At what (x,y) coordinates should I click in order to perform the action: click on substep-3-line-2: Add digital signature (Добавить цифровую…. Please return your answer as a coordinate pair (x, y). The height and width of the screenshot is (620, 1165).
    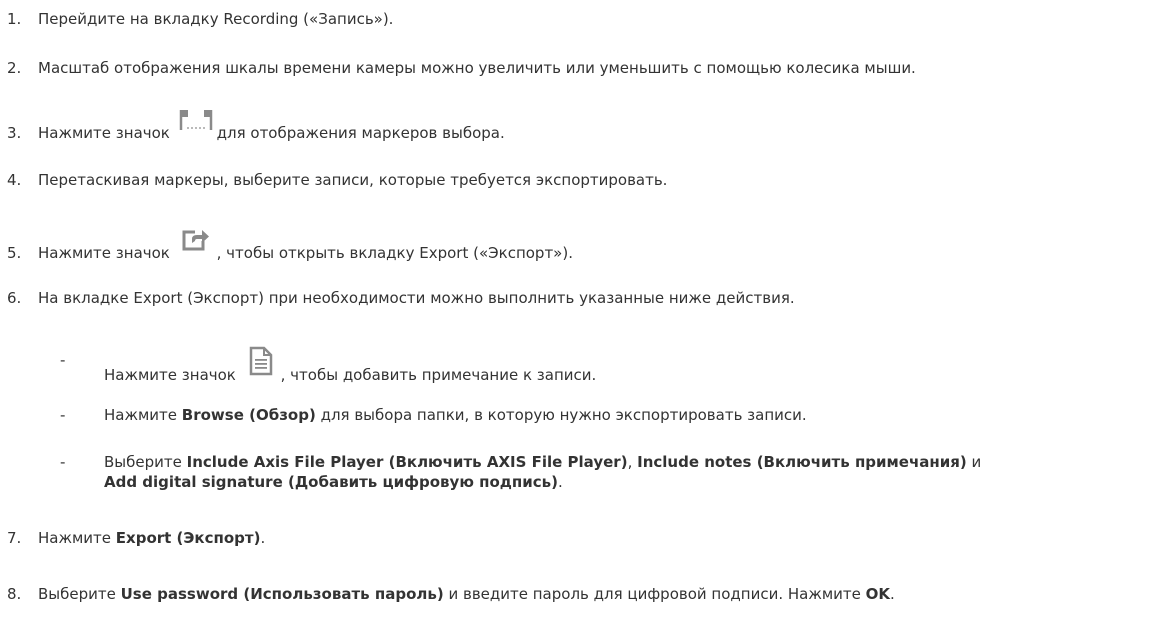
    Looking at the image, I should click on (333, 482).